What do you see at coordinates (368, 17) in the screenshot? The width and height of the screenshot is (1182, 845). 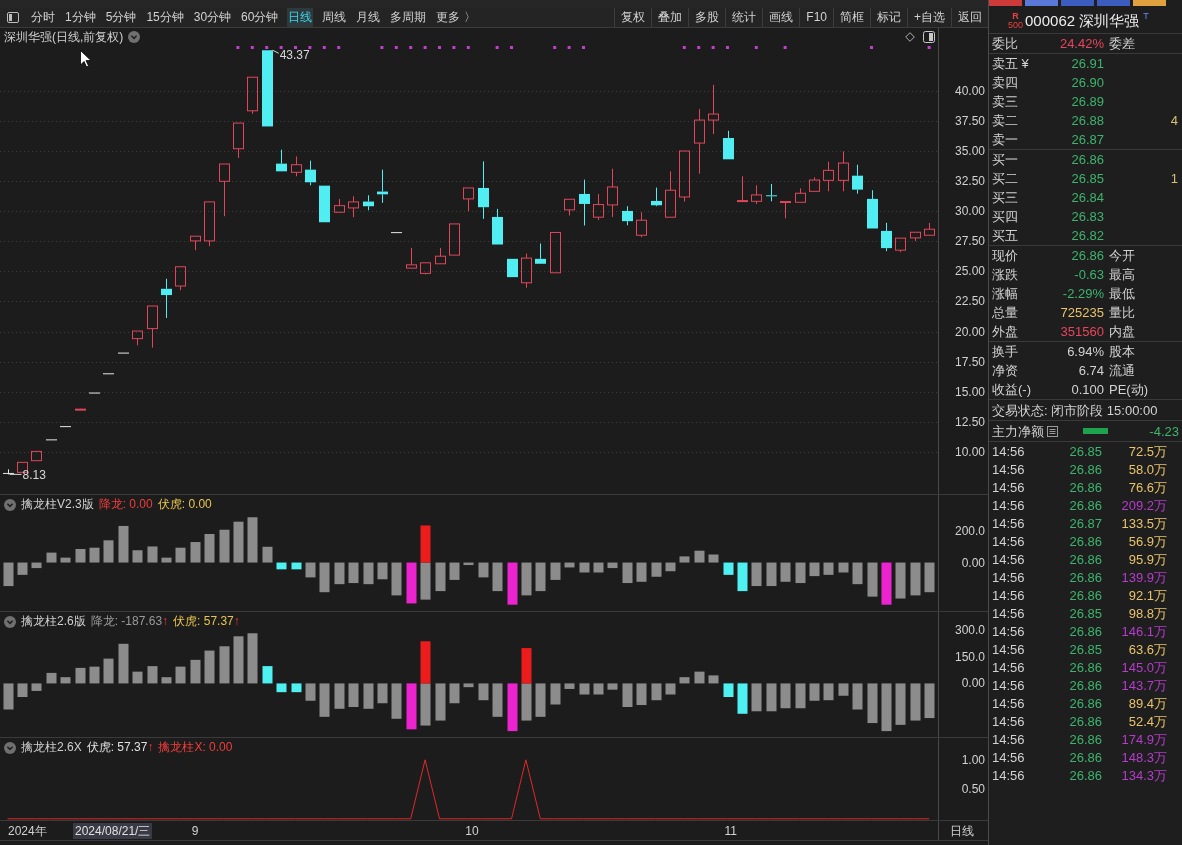 I see `period-tab: 月线` at bounding box center [368, 17].